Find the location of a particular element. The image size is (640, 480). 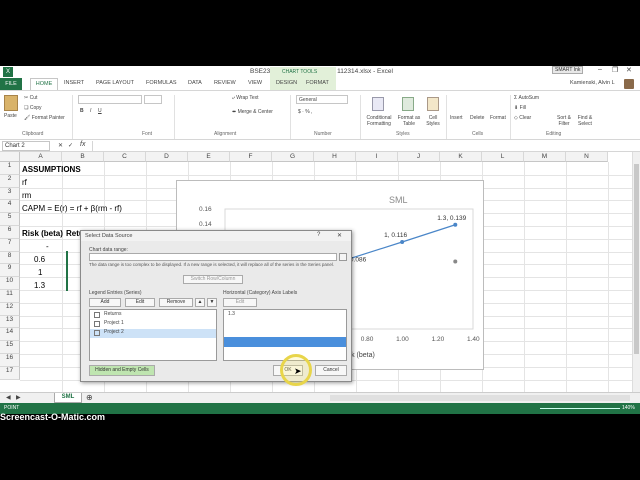

move-down-icon: ▼ is located at coordinates (212, 302).